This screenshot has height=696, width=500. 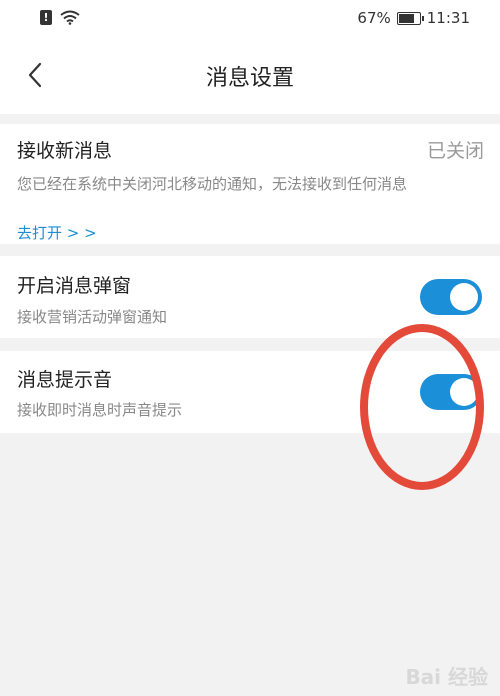 I want to click on setting-notification-sound: 消息提示音 接收即时消息时声音提示, so click(x=250, y=392).